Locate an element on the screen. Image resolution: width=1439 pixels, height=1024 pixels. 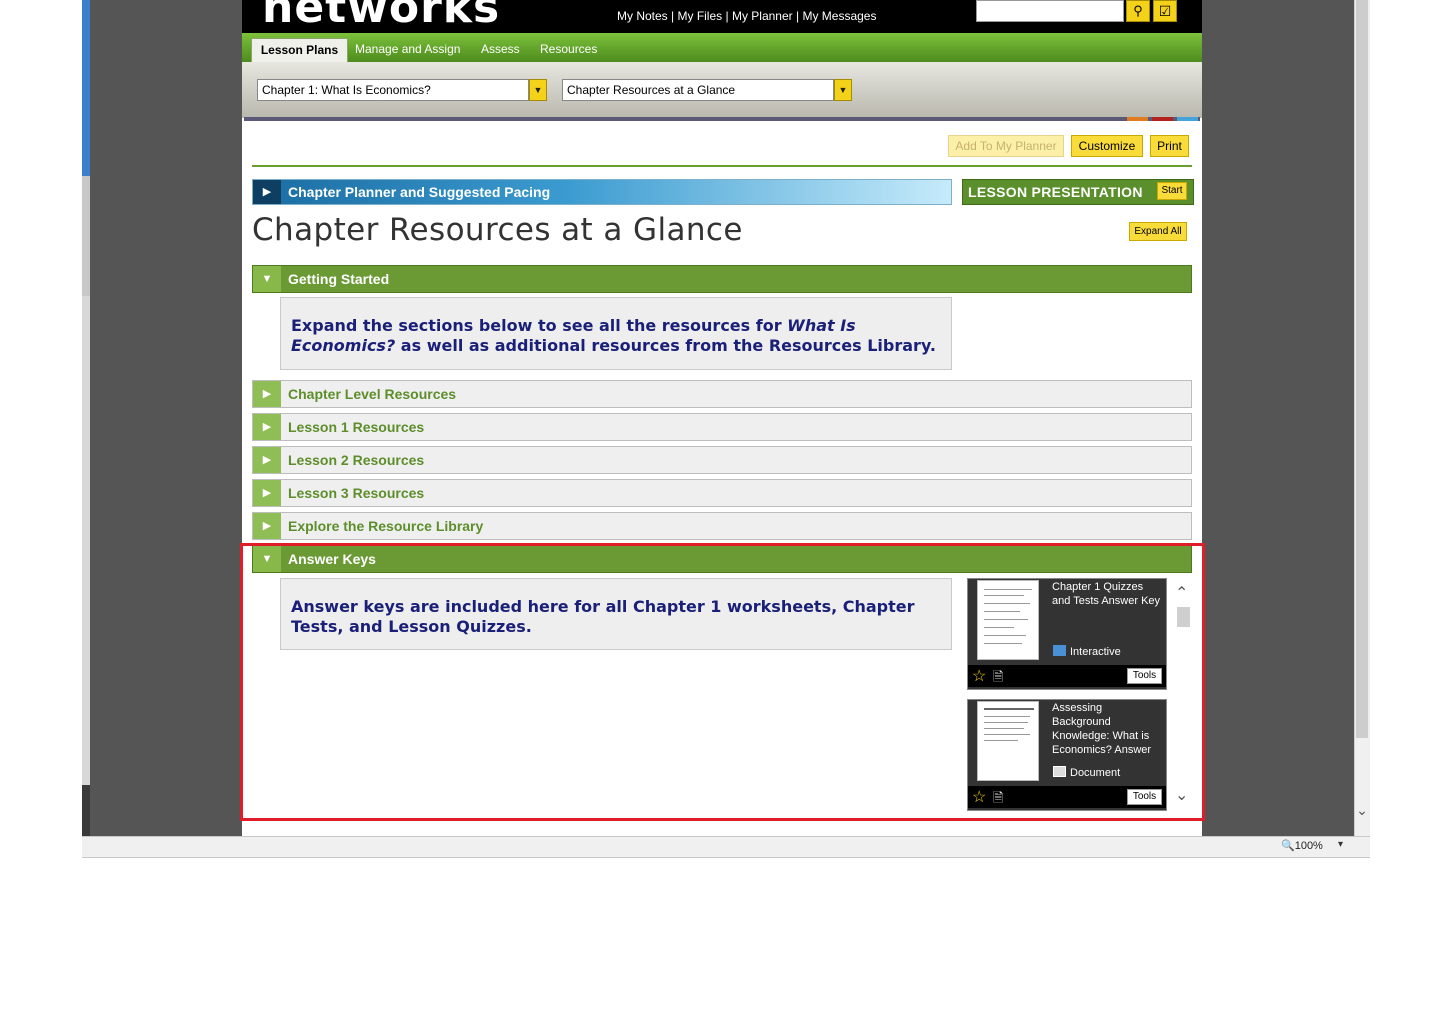
zoom-level: 🔍100% is located at coordinates (1302, 845).